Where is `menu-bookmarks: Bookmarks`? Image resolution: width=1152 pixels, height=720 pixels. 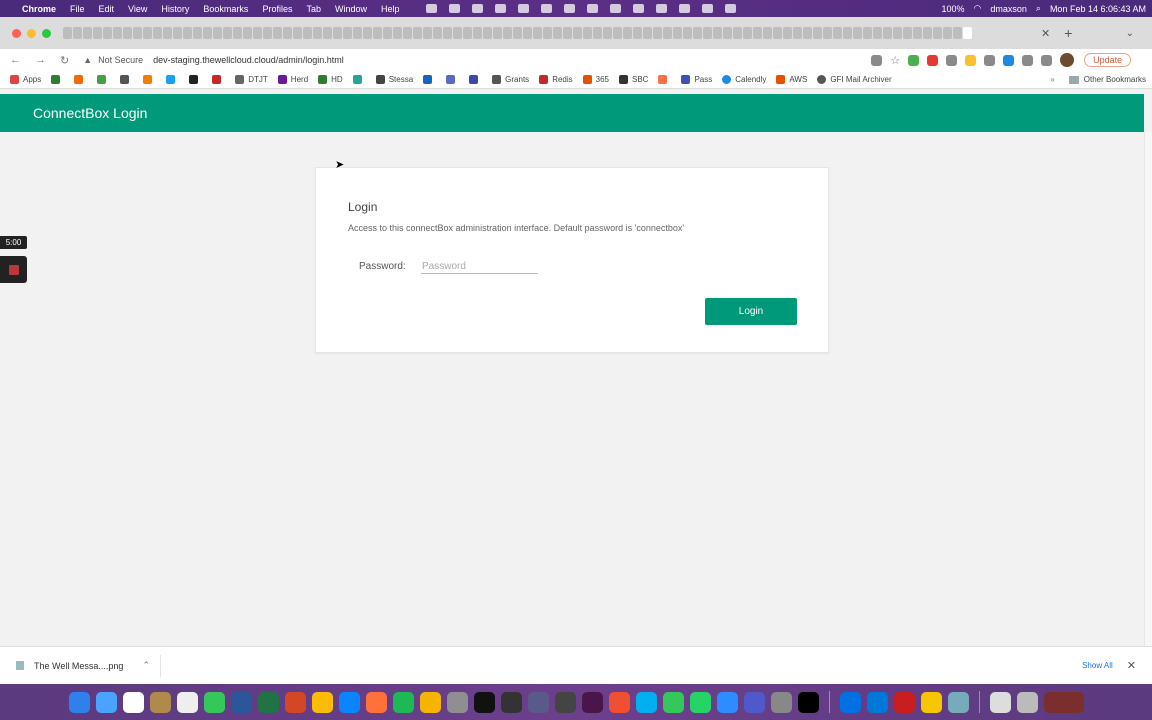 menu-bookmarks: Bookmarks is located at coordinates (225, 9).